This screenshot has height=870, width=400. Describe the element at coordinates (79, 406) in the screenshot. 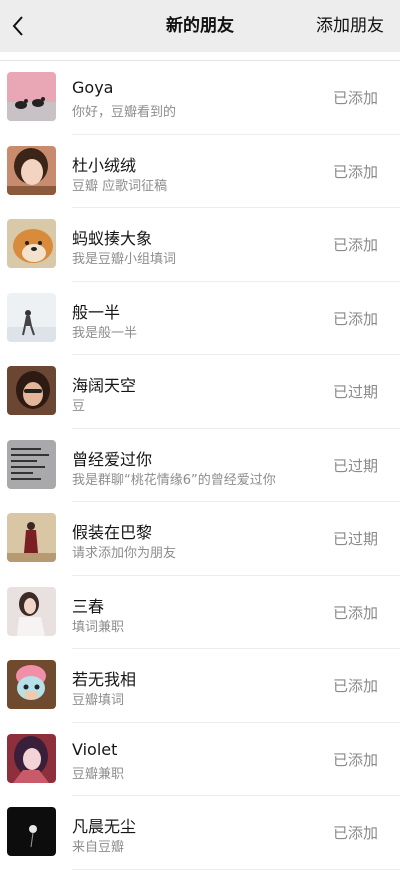

I see `friend-message: 豆` at that location.